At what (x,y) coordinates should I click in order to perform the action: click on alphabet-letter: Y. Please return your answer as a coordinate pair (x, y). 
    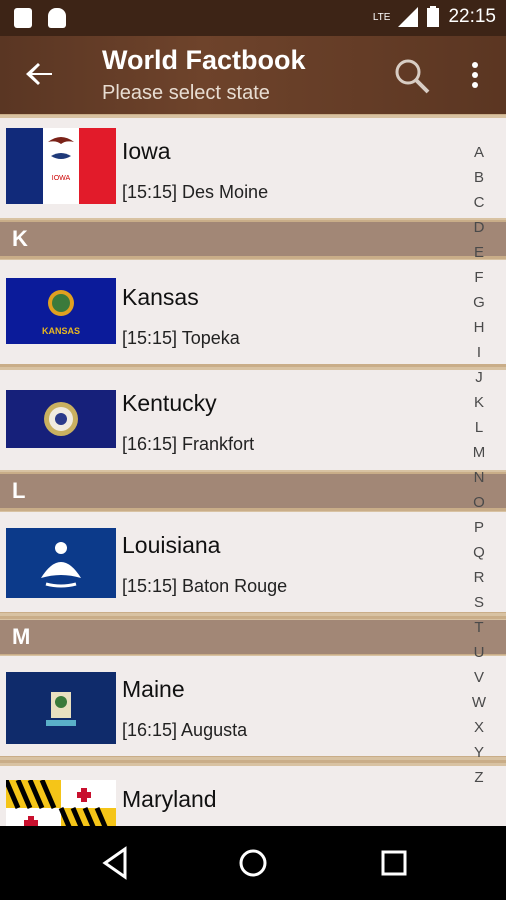
    Looking at the image, I should click on (479, 752).